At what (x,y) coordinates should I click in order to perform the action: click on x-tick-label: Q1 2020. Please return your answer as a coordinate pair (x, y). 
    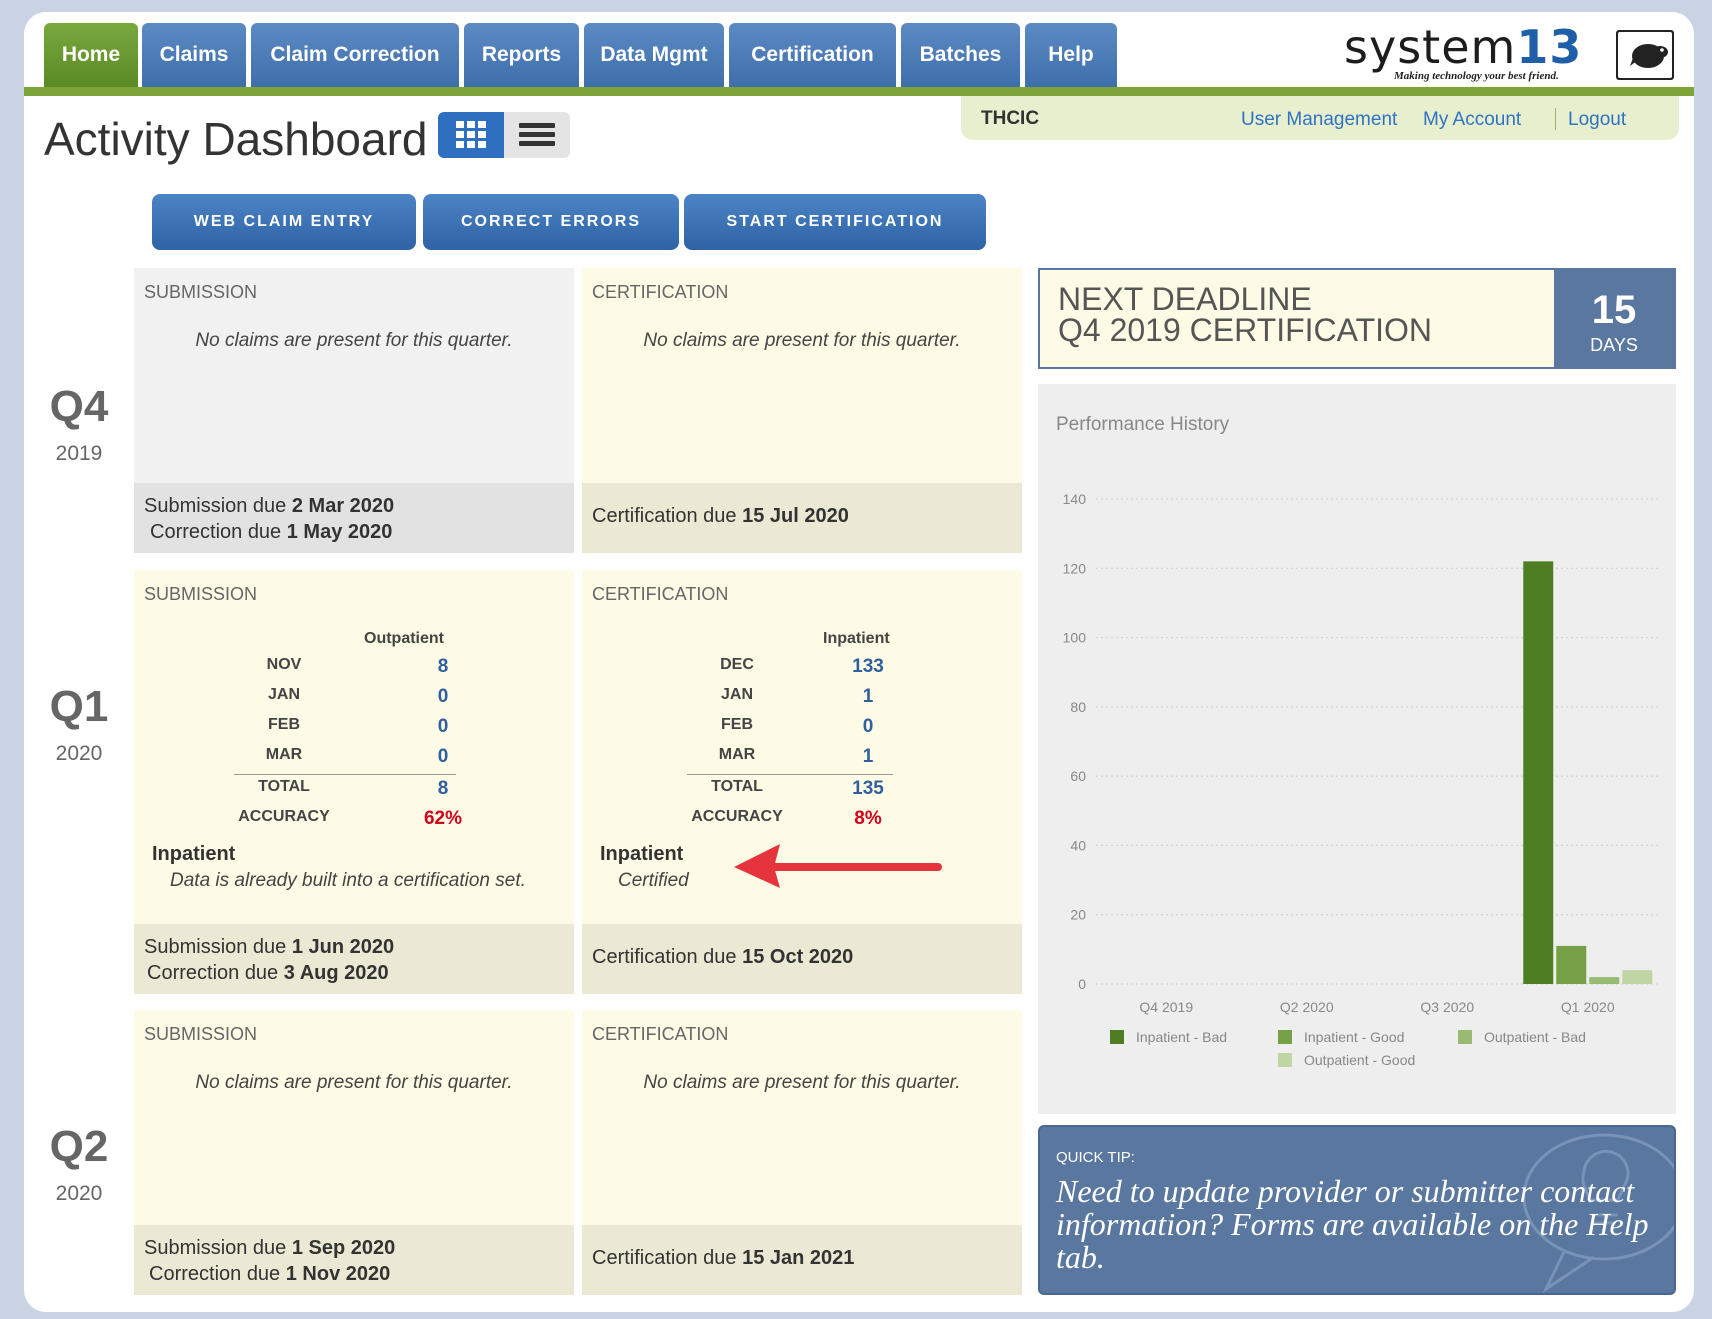
    Looking at the image, I should click on (1588, 1007).